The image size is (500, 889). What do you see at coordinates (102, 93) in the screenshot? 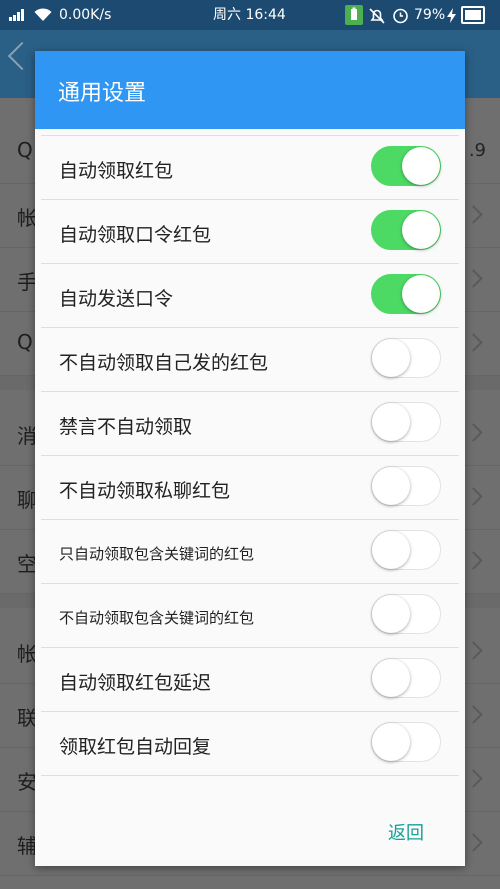
I see `dialog-title: 通用设置` at bounding box center [102, 93].